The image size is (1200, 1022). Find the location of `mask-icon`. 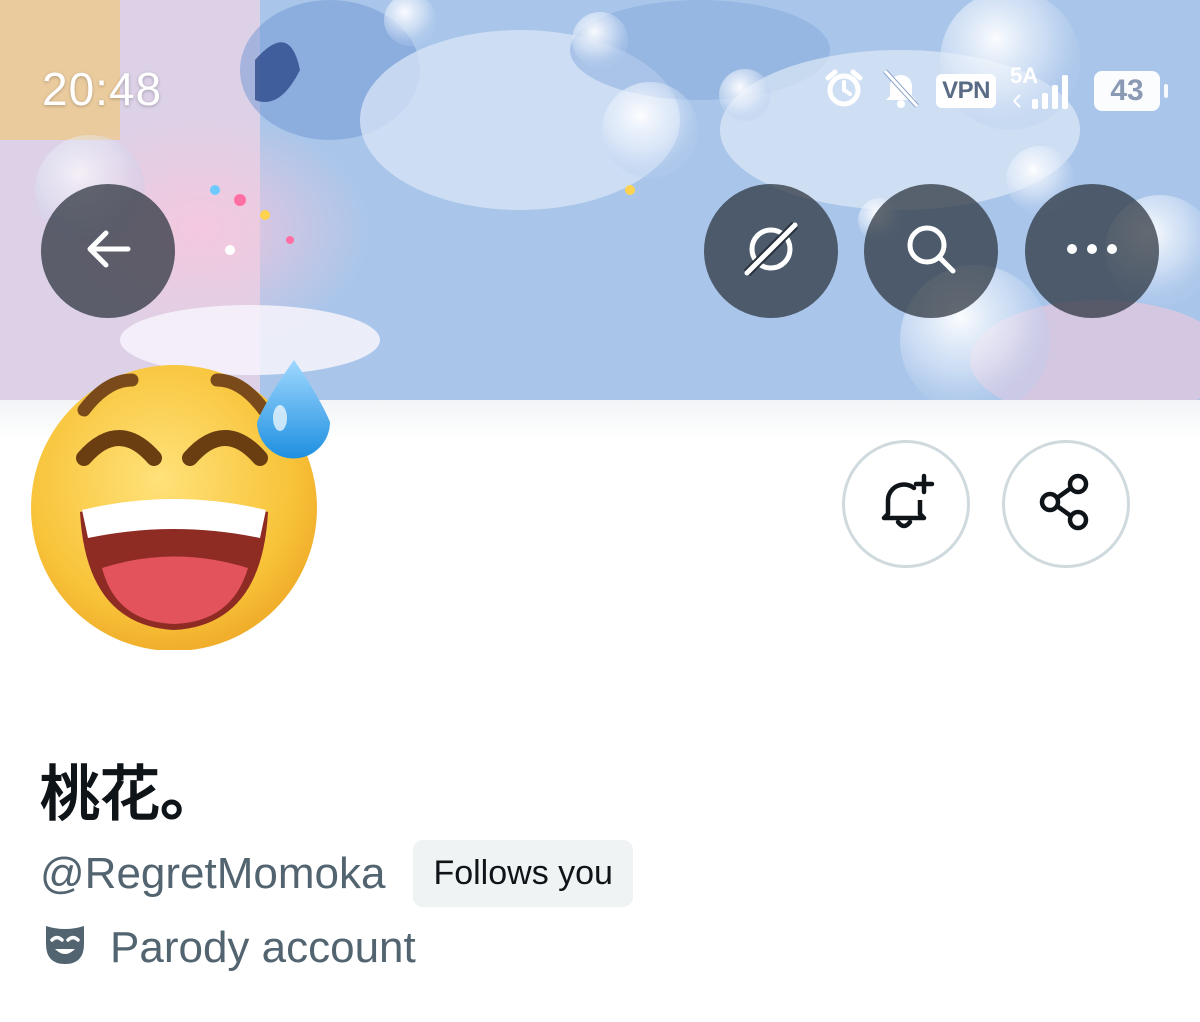

mask-icon is located at coordinates (65, 947).